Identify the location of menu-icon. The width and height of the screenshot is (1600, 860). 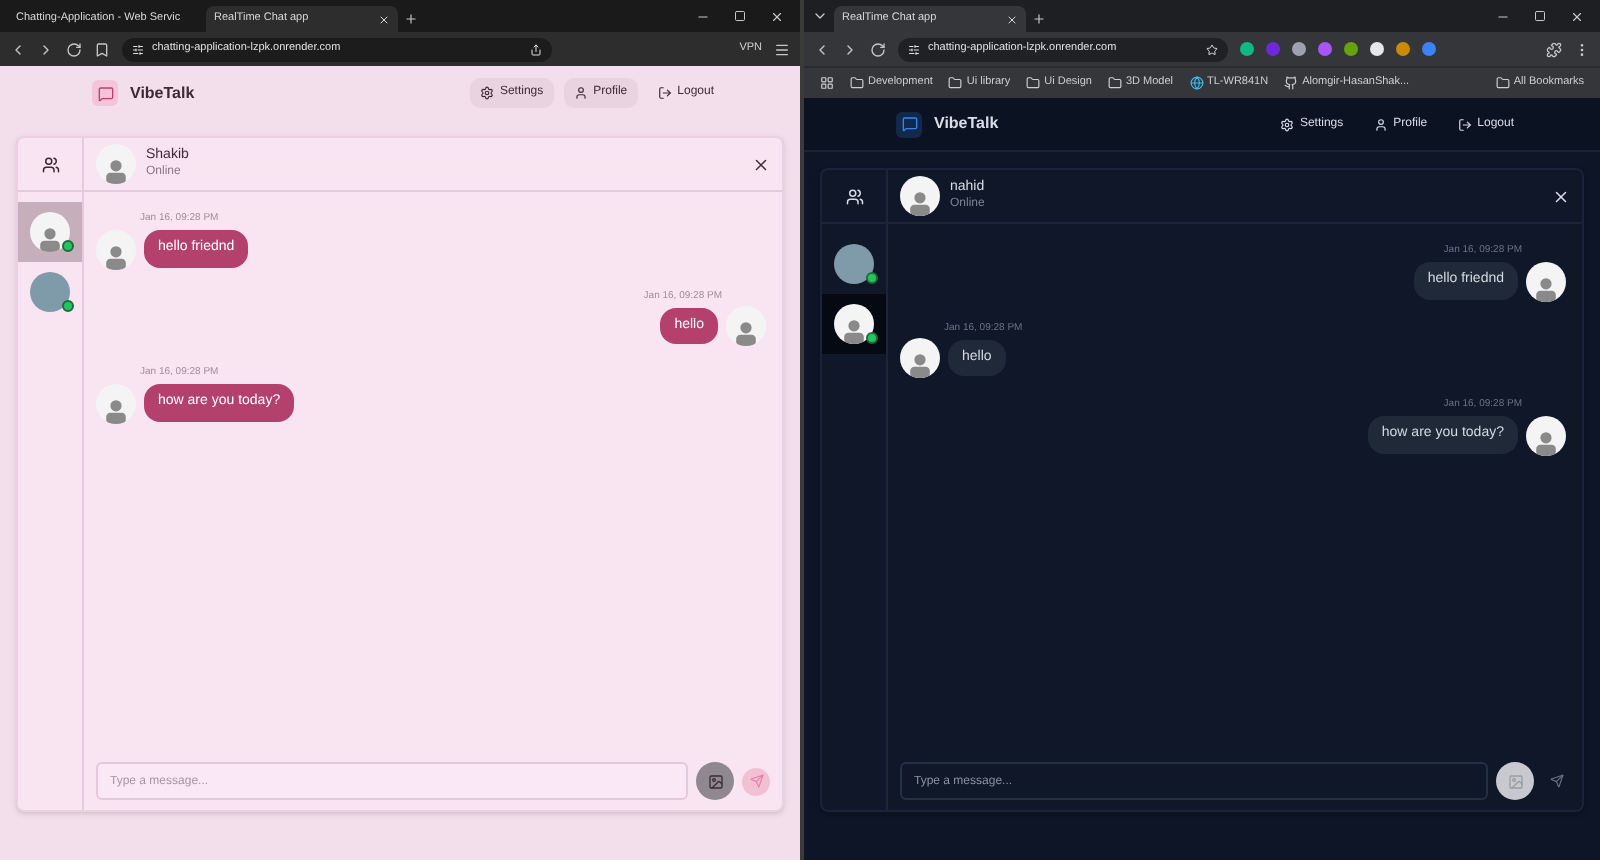
(782, 49).